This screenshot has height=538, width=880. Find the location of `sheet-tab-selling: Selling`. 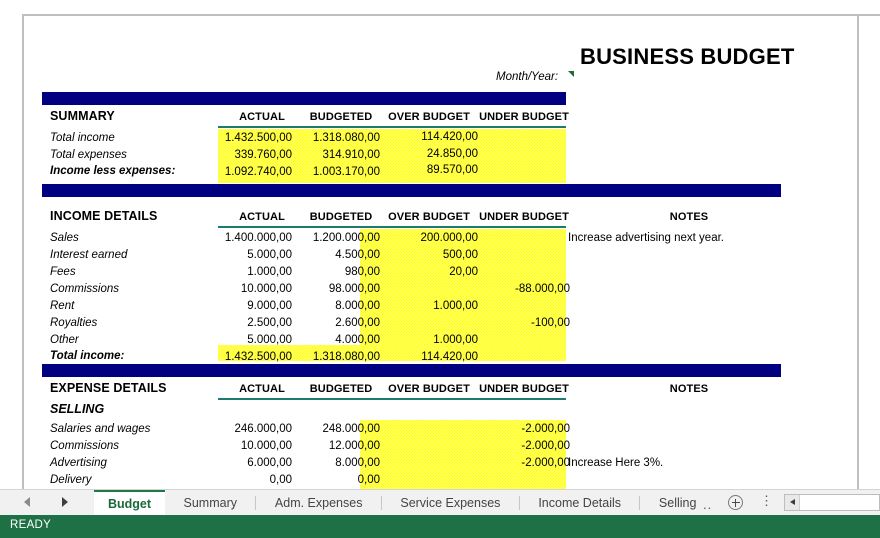

sheet-tab-selling: Selling is located at coordinates (678, 503).